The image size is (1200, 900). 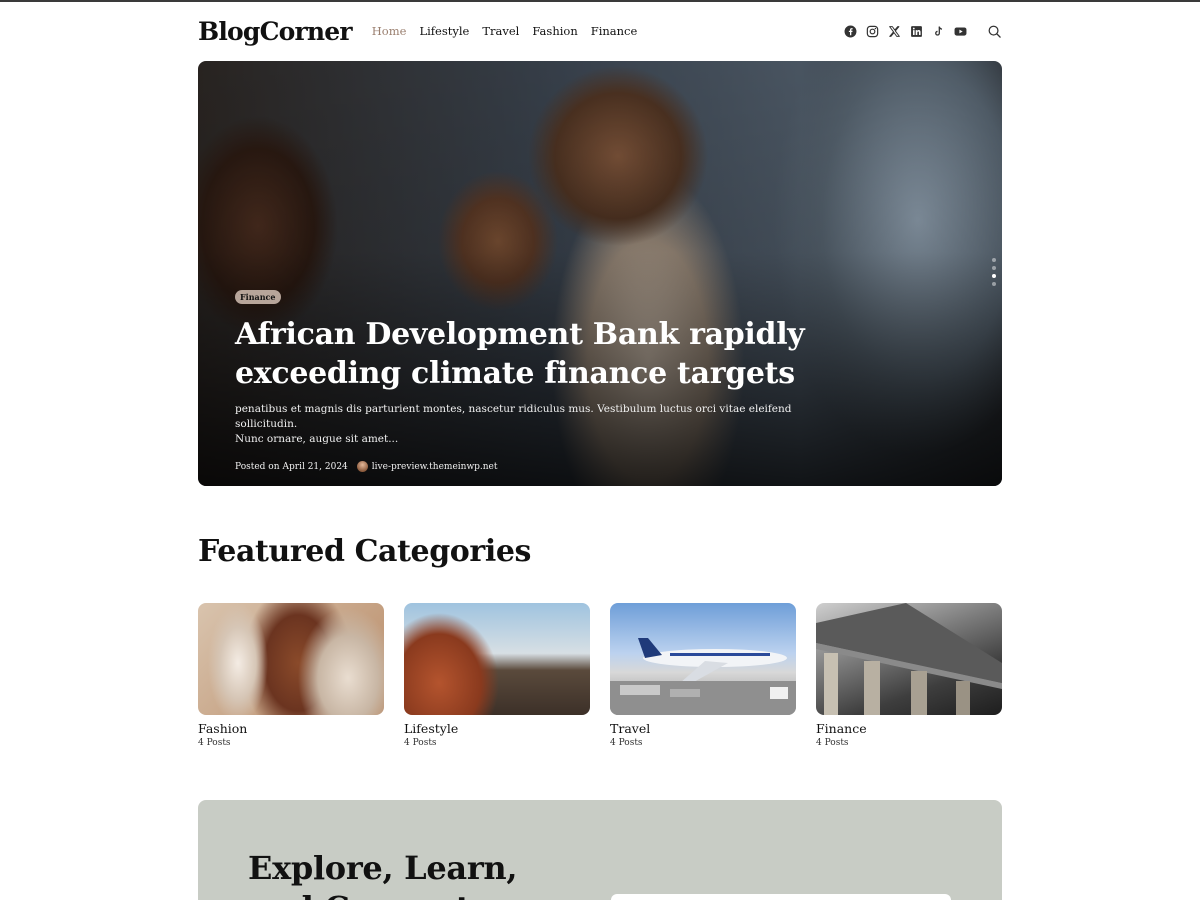 What do you see at coordinates (497, 659) in the screenshot?
I see `category-image-lifestyle` at bounding box center [497, 659].